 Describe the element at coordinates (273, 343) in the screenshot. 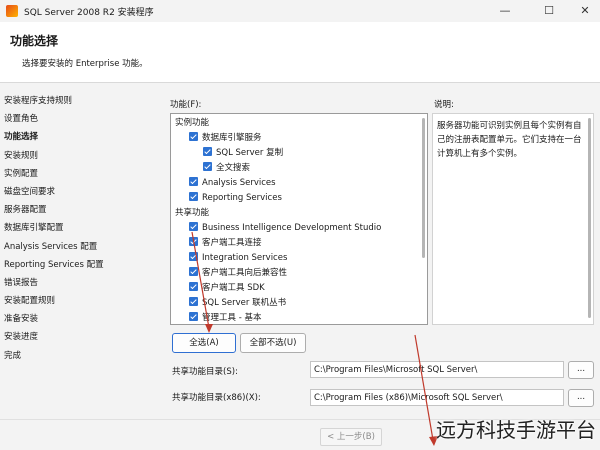

I see `unselect-all-button: 全部不选(U)` at that location.